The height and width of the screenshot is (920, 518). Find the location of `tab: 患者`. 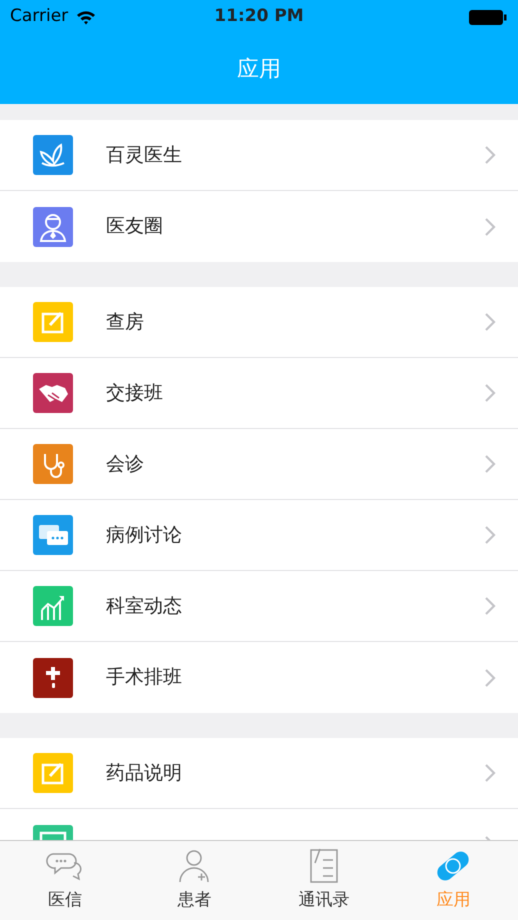

tab: 患者 is located at coordinates (194, 880).